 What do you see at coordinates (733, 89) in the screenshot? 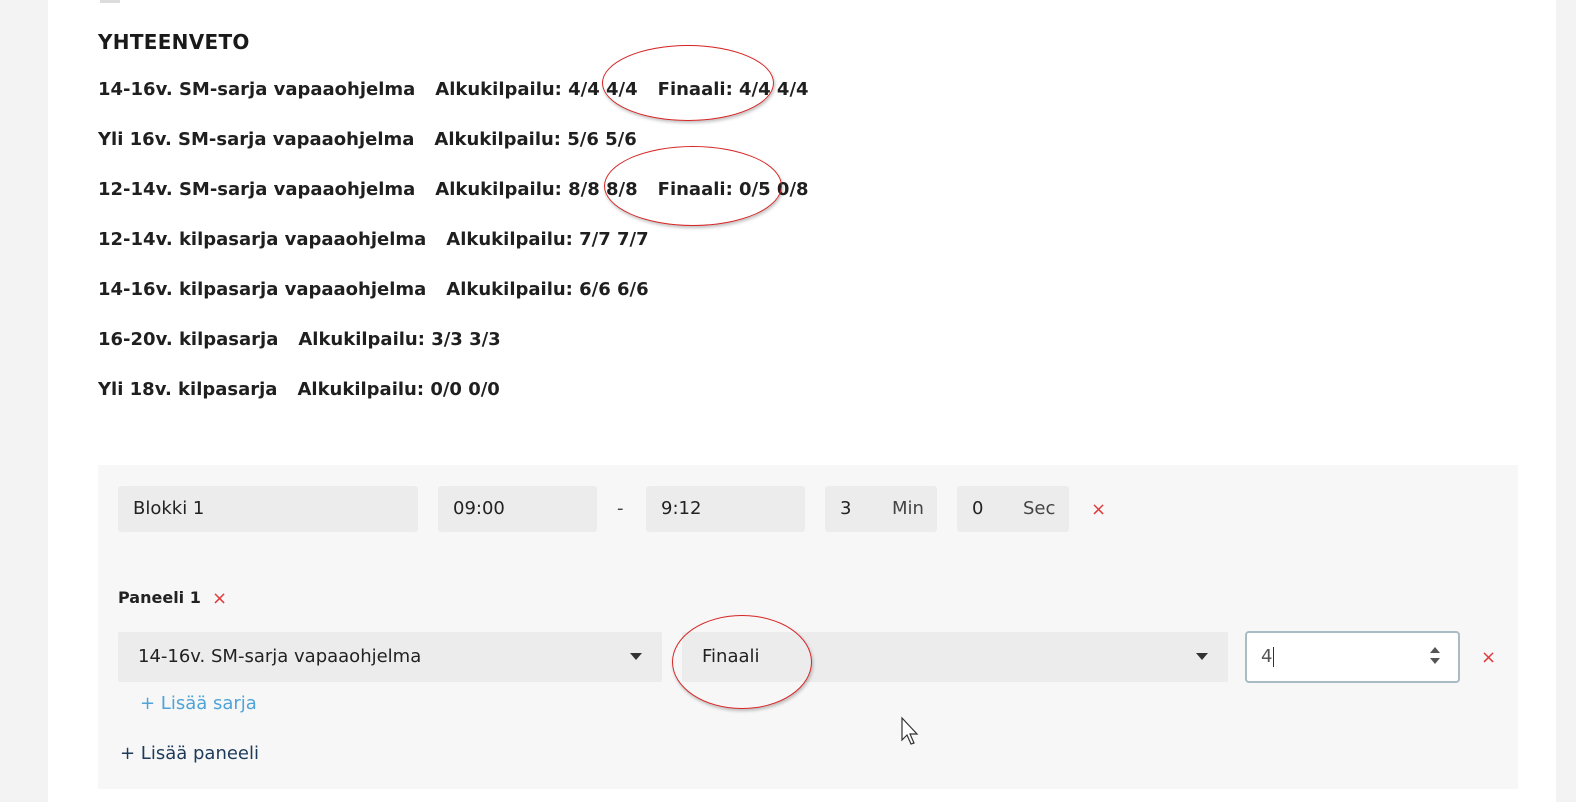
I see `summary-final: Finaali: 4/4 4/4` at bounding box center [733, 89].